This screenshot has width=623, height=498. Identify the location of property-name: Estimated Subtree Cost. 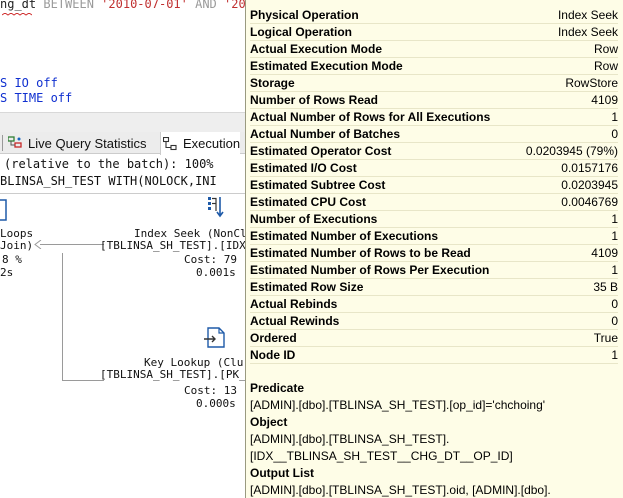
(318, 185).